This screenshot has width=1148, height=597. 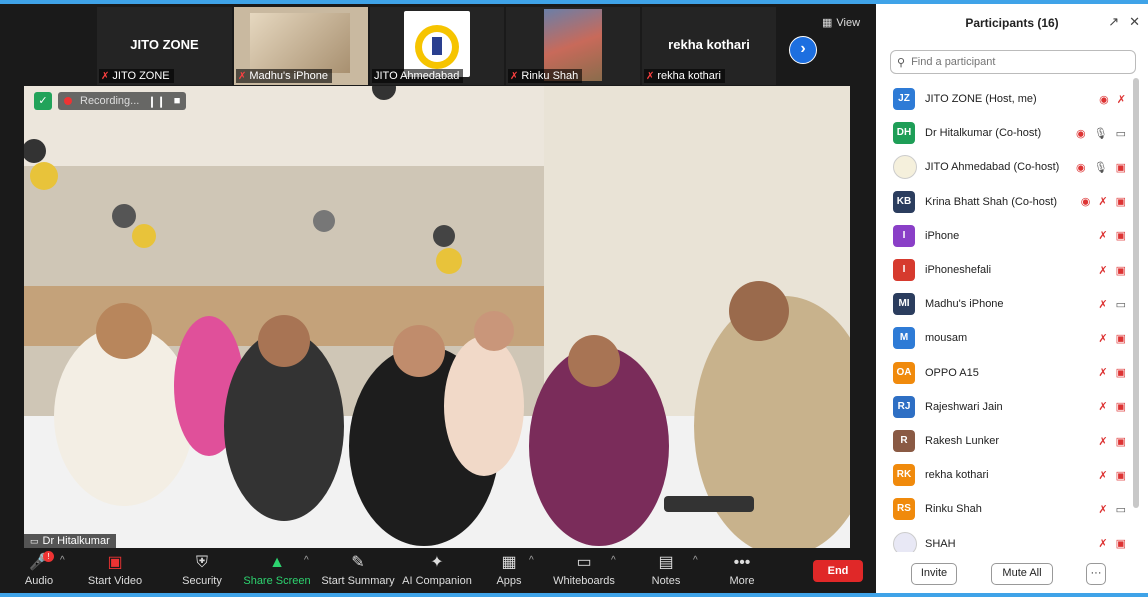 What do you see at coordinates (904, 304) in the screenshot?
I see `avatar: MI` at bounding box center [904, 304].